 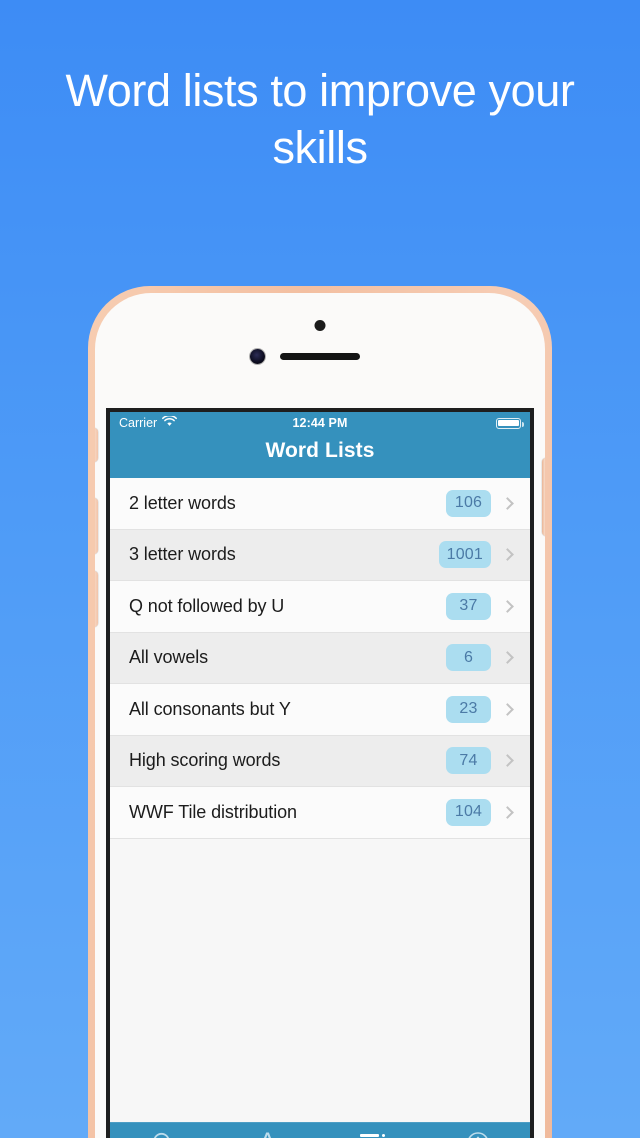 What do you see at coordinates (320, 450) in the screenshot?
I see `page-title: Word Lists` at bounding box center [320, 450].